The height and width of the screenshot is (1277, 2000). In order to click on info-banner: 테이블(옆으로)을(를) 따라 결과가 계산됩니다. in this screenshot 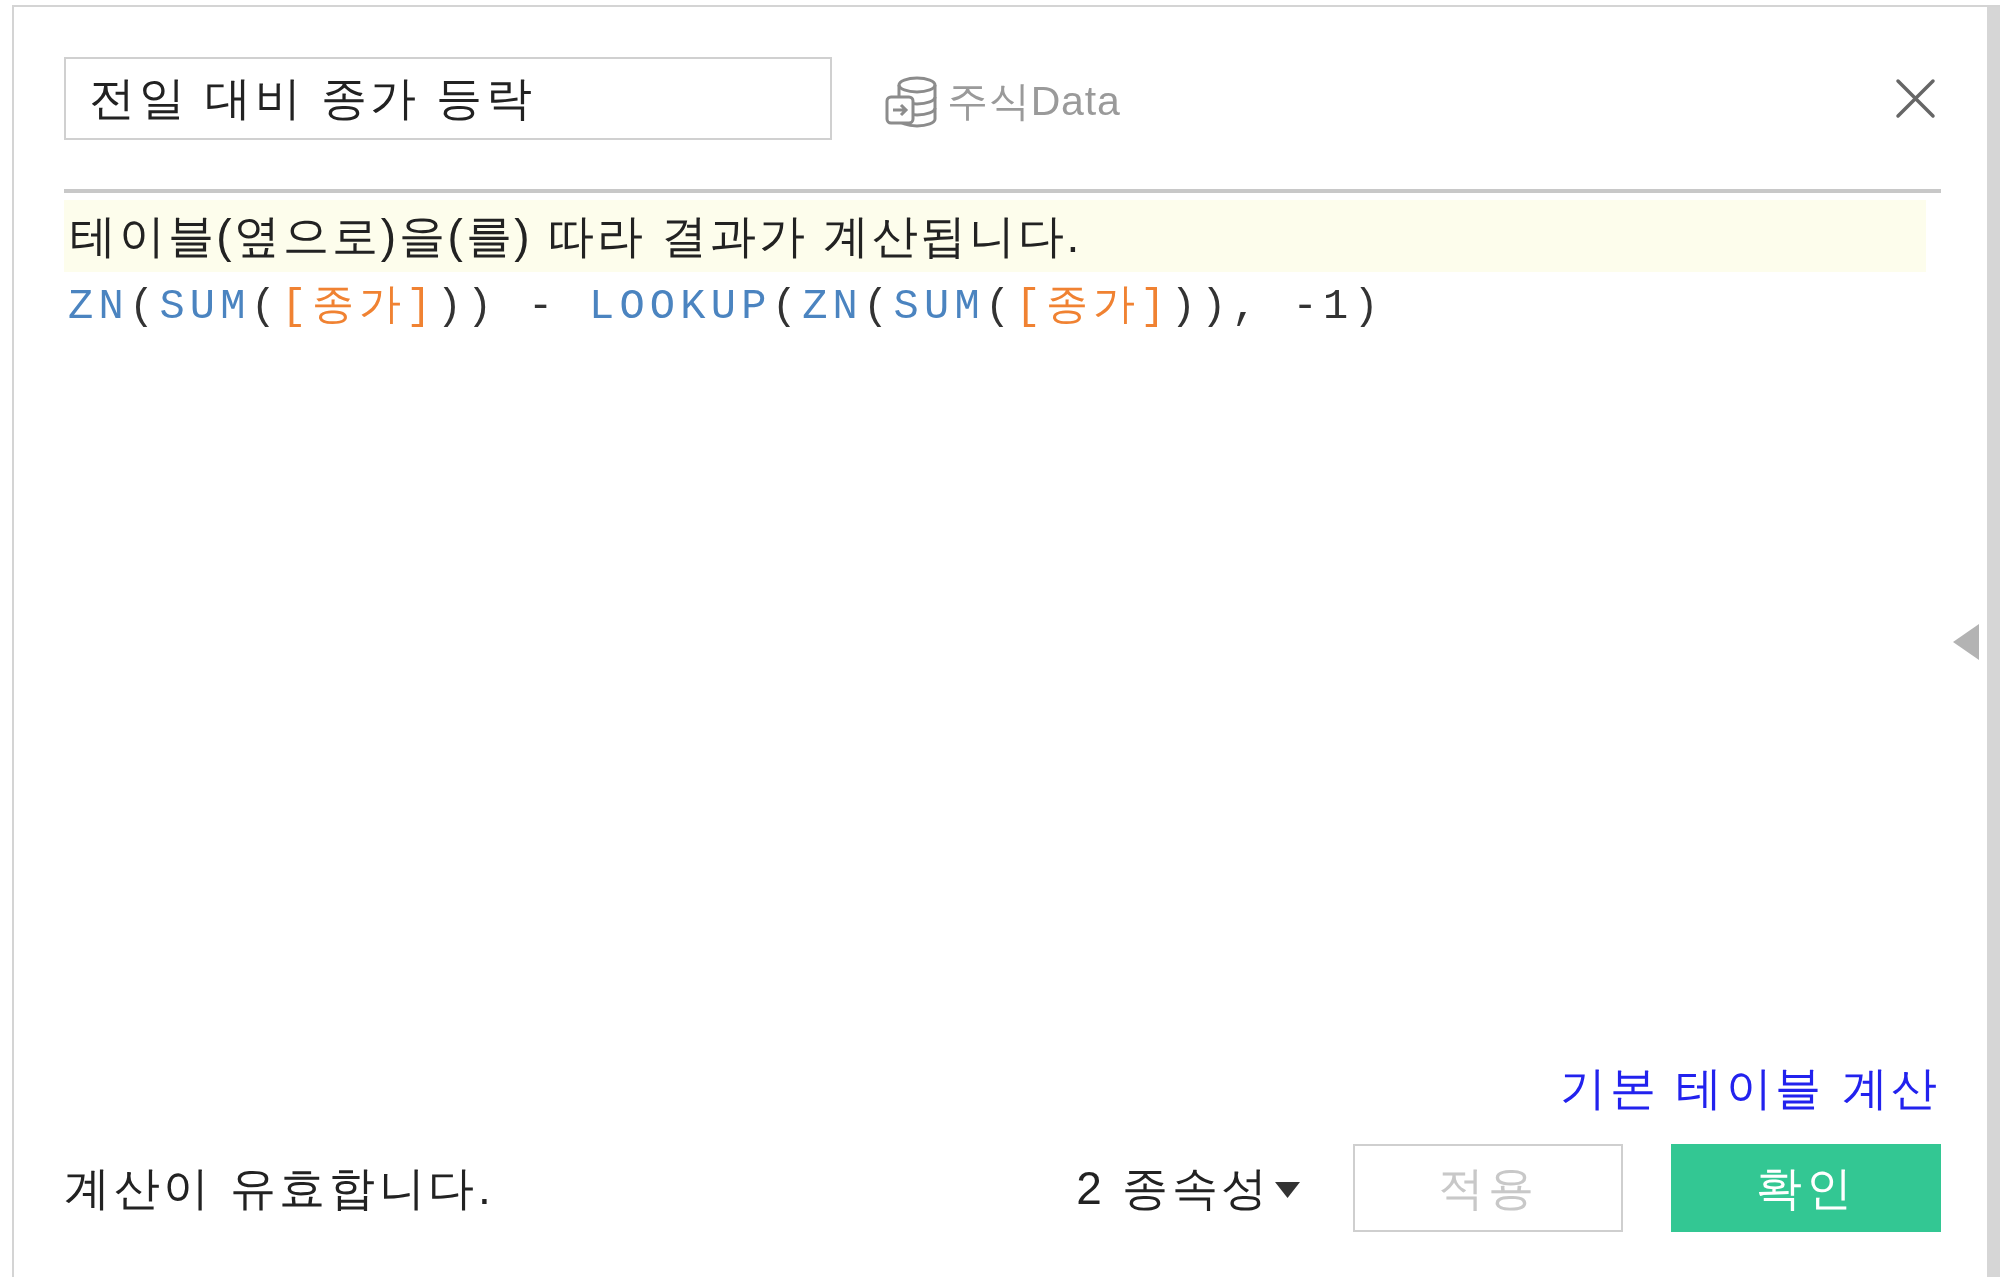, I will do `click(995, 236)`.